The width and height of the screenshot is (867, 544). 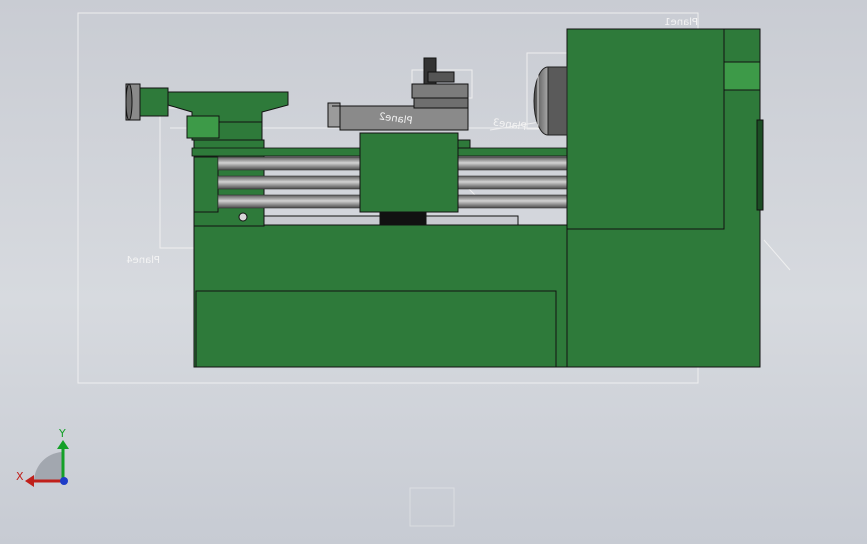 I want to click on chuck, so click(x=550, y=101).